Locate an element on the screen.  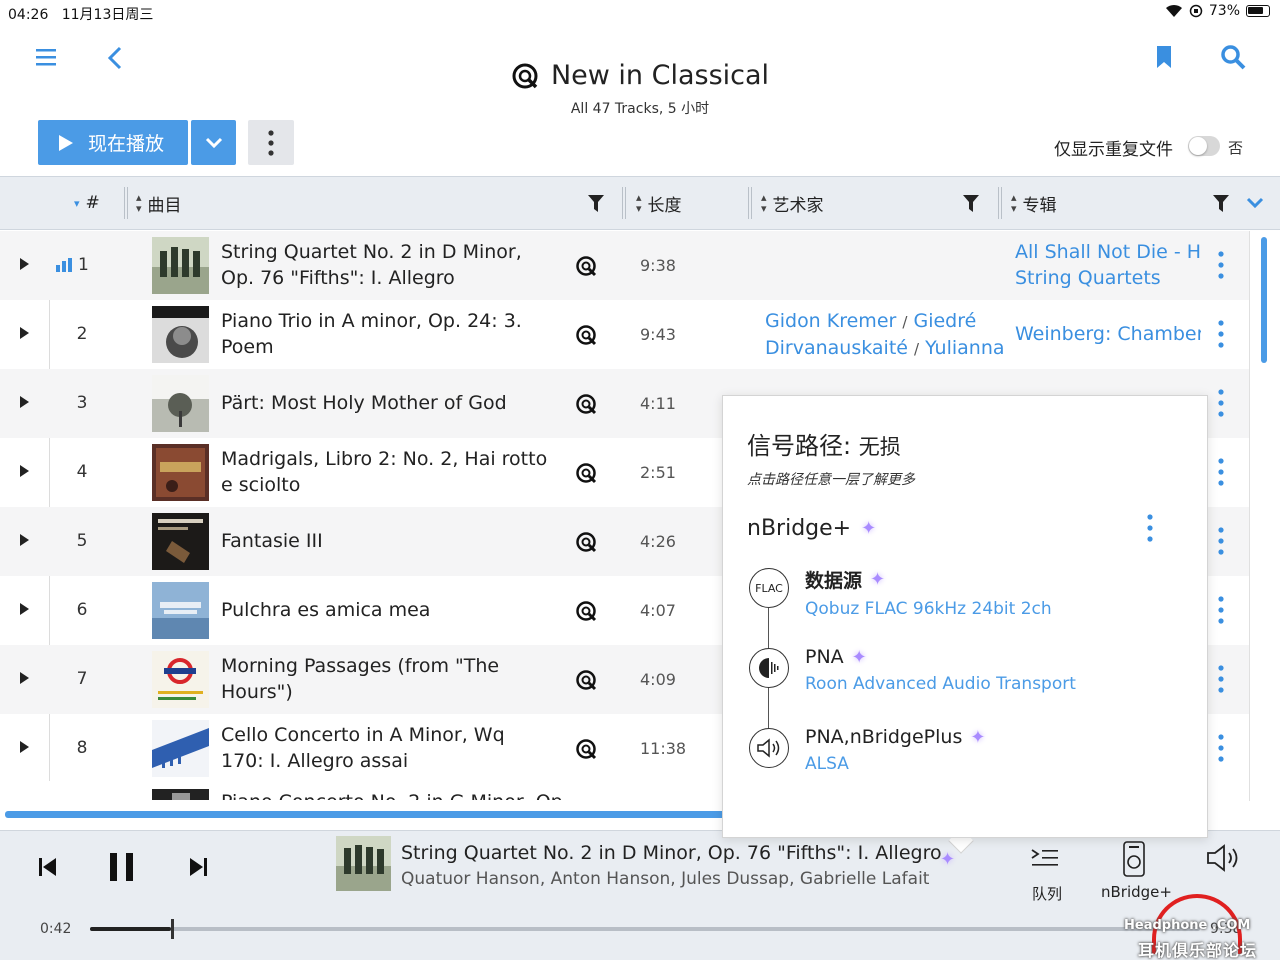
duplicates-label: 仅显示重复文件 is located at coordinates (1113, 150).